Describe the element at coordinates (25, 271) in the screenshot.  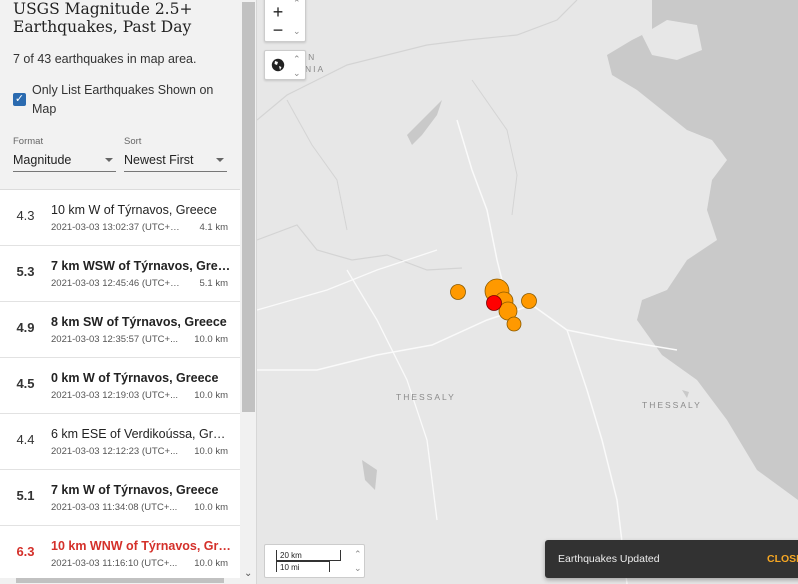
I see `magnitude: 5.3` at that location.